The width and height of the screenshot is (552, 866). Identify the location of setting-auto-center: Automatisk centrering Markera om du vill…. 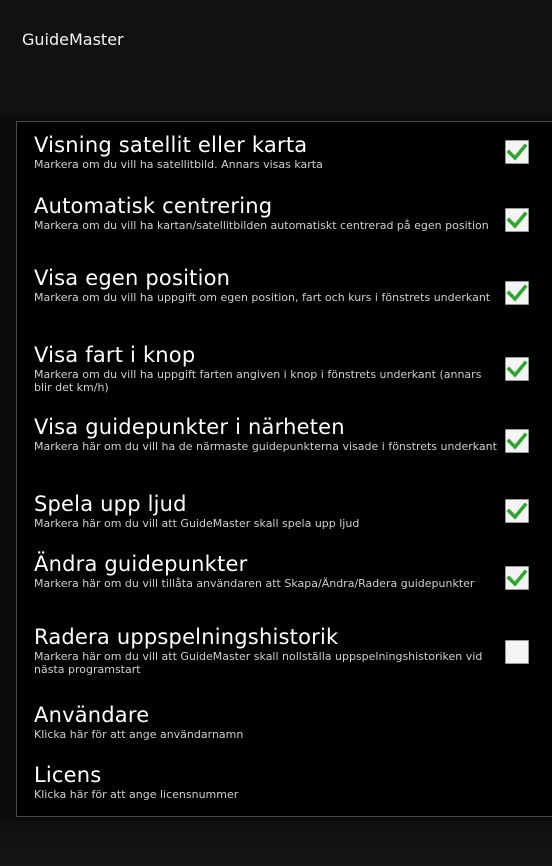
(286, 212).